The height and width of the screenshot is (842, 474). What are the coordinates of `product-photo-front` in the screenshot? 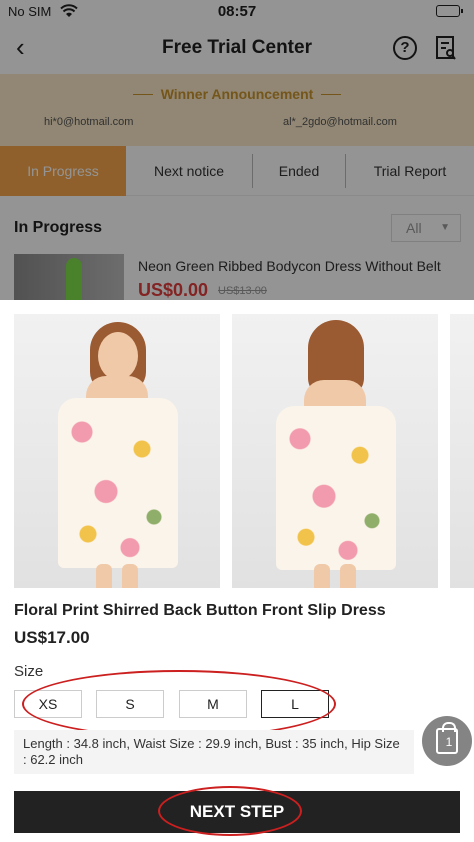 It's located at (117, 451).